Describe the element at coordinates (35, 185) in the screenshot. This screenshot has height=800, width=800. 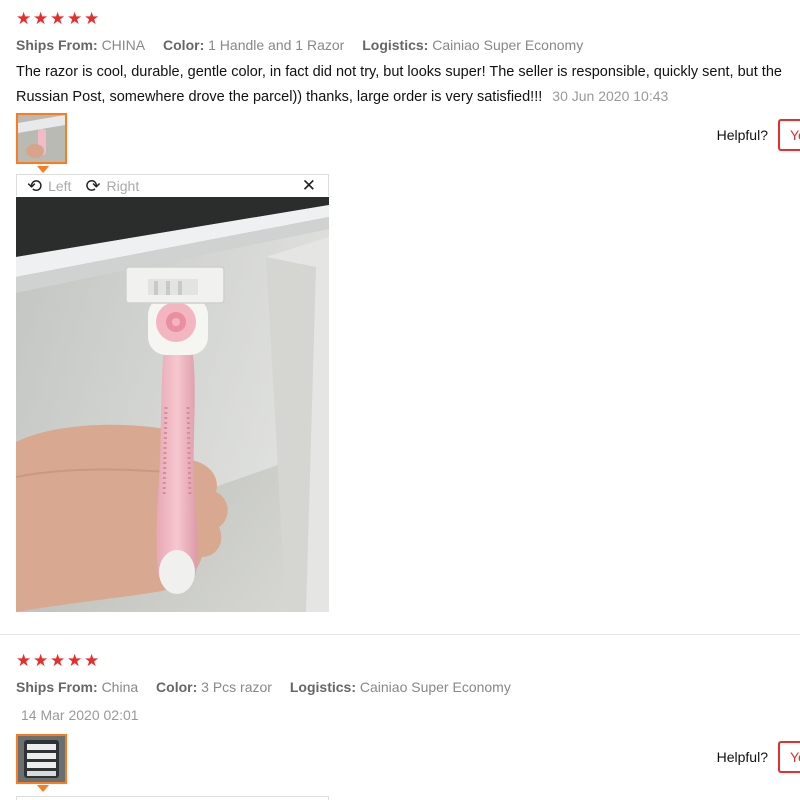
I see `rotate-left-icon: ⟲` at that location.